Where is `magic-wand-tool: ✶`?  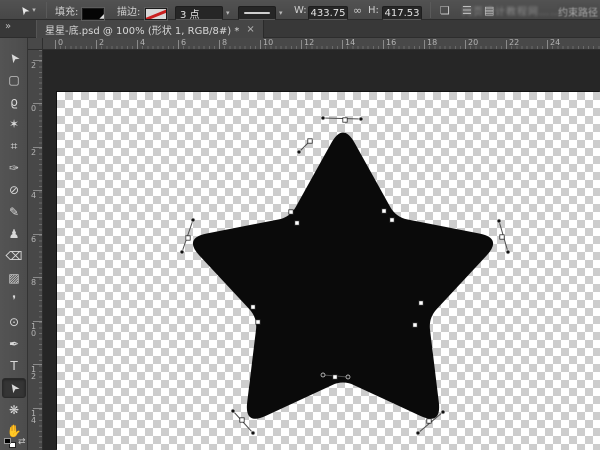 magic-wand-tool: ✶ is located at coordinates (14, 124).